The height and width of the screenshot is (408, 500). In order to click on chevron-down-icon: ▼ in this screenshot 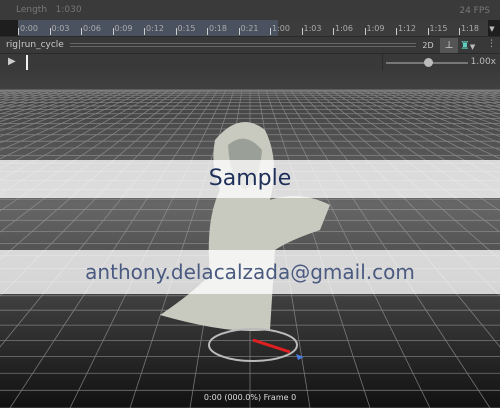, I will do `click(472, 47)`.